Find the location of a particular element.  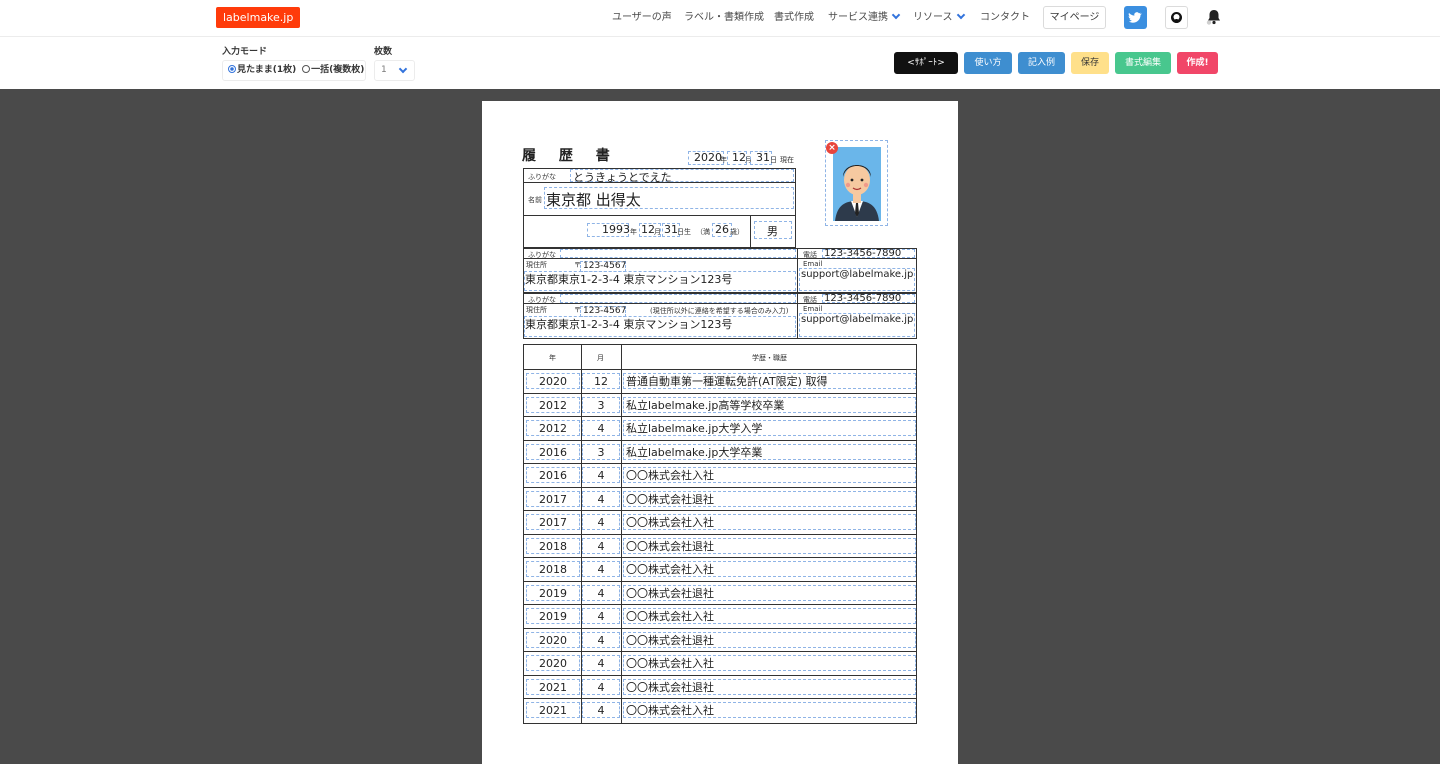

email1-value: support@labelmake.jp is located at coordinates (857, 274).